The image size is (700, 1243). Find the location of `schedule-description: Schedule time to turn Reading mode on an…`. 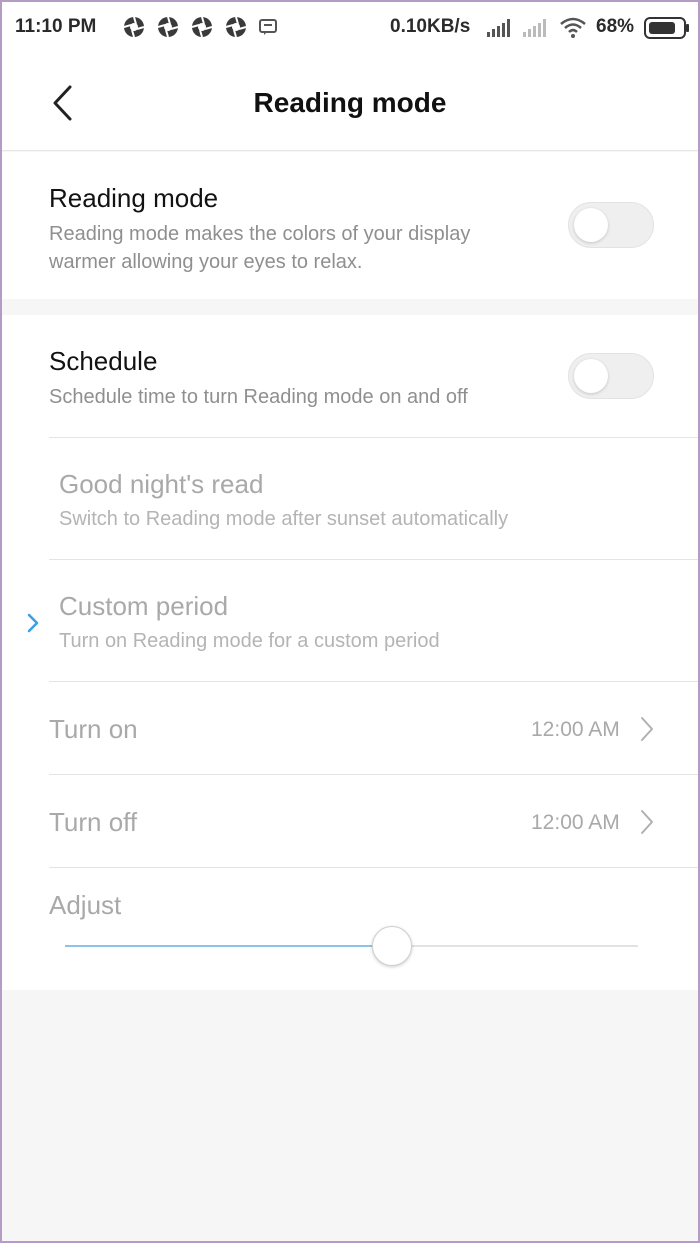

schedule-description: Schedule time to turn Reading mode on an… is located at coordinates (258, 397).